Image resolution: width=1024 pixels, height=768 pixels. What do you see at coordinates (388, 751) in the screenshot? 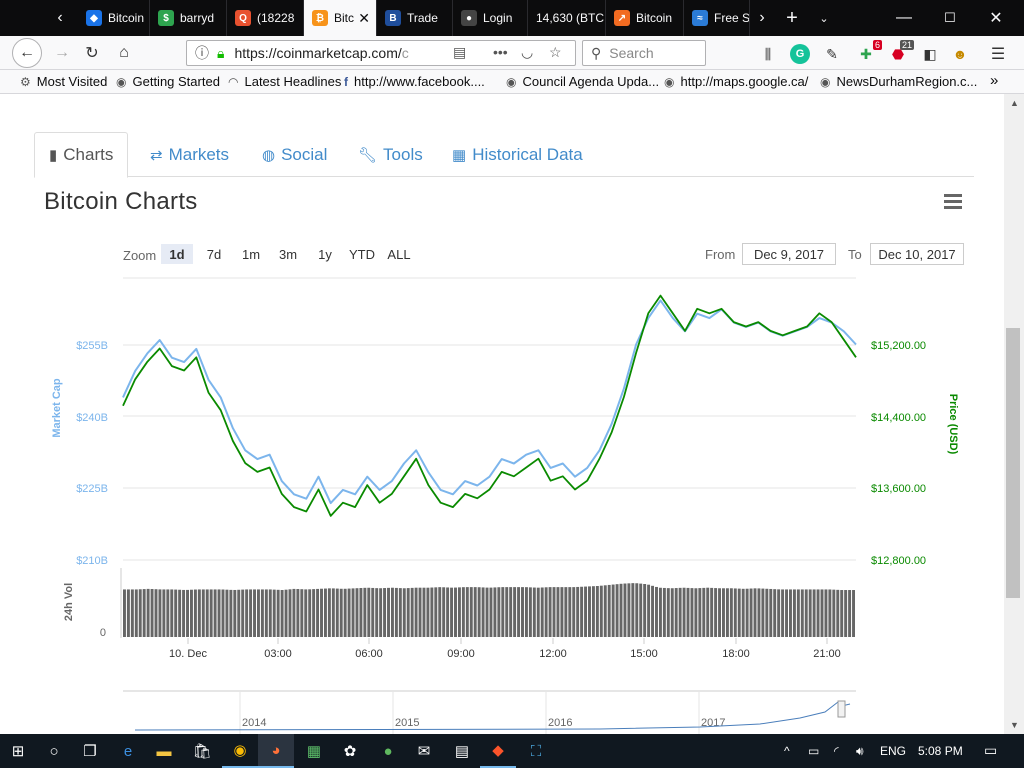
I see `green-app-icon: ●` at bounding box center [388, 751].